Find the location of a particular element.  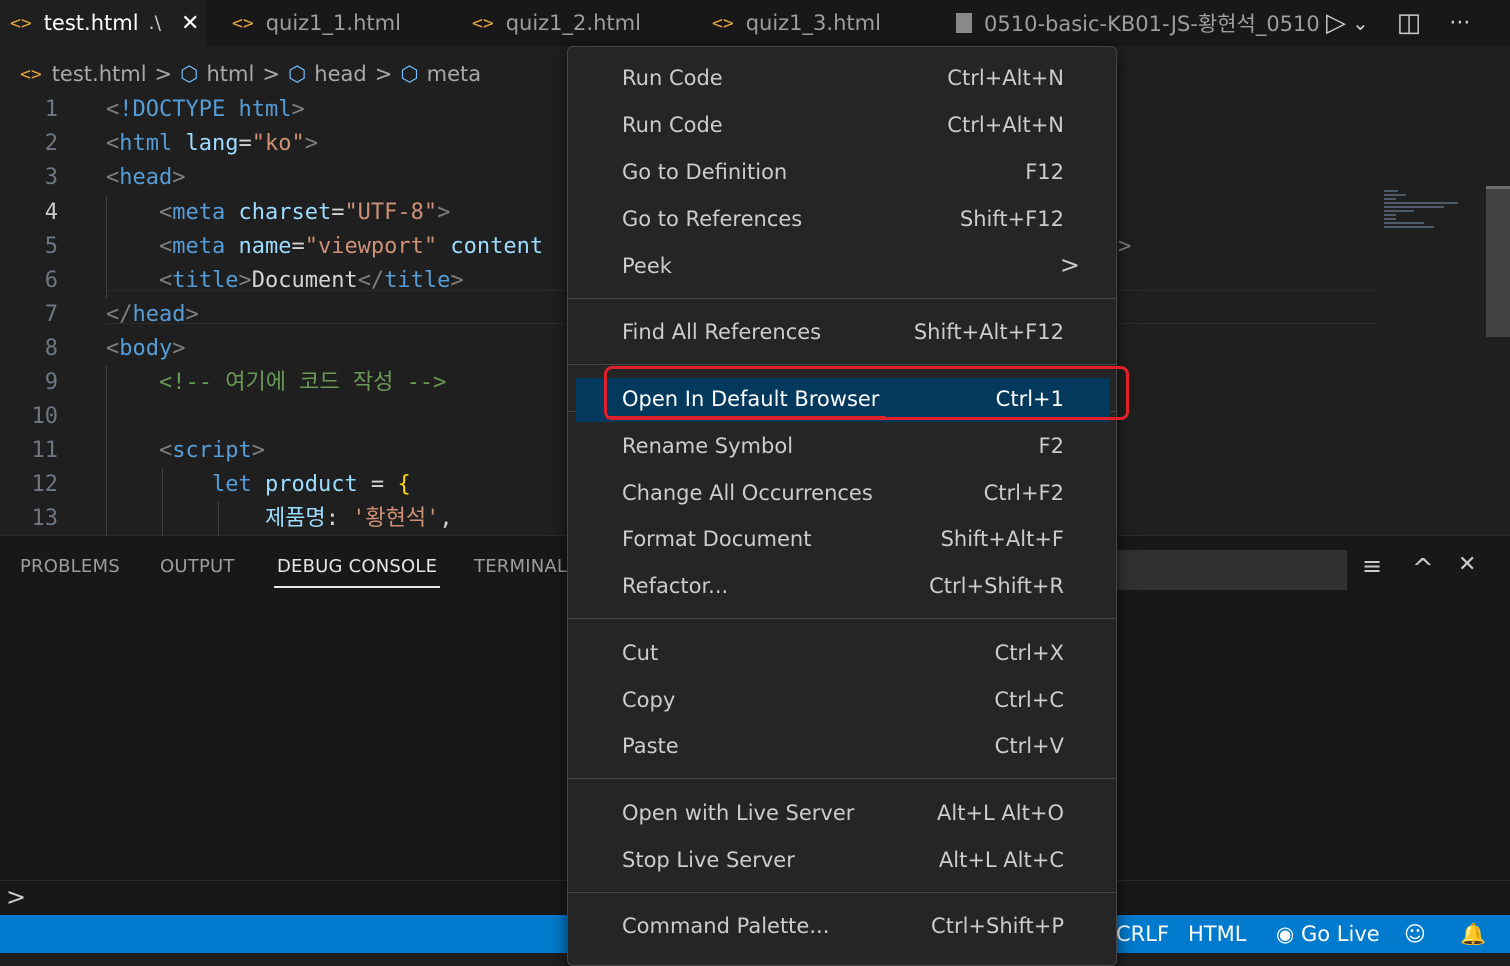

code-text: <meta charset="UTF-8"> is located at coordinates (278, 213).